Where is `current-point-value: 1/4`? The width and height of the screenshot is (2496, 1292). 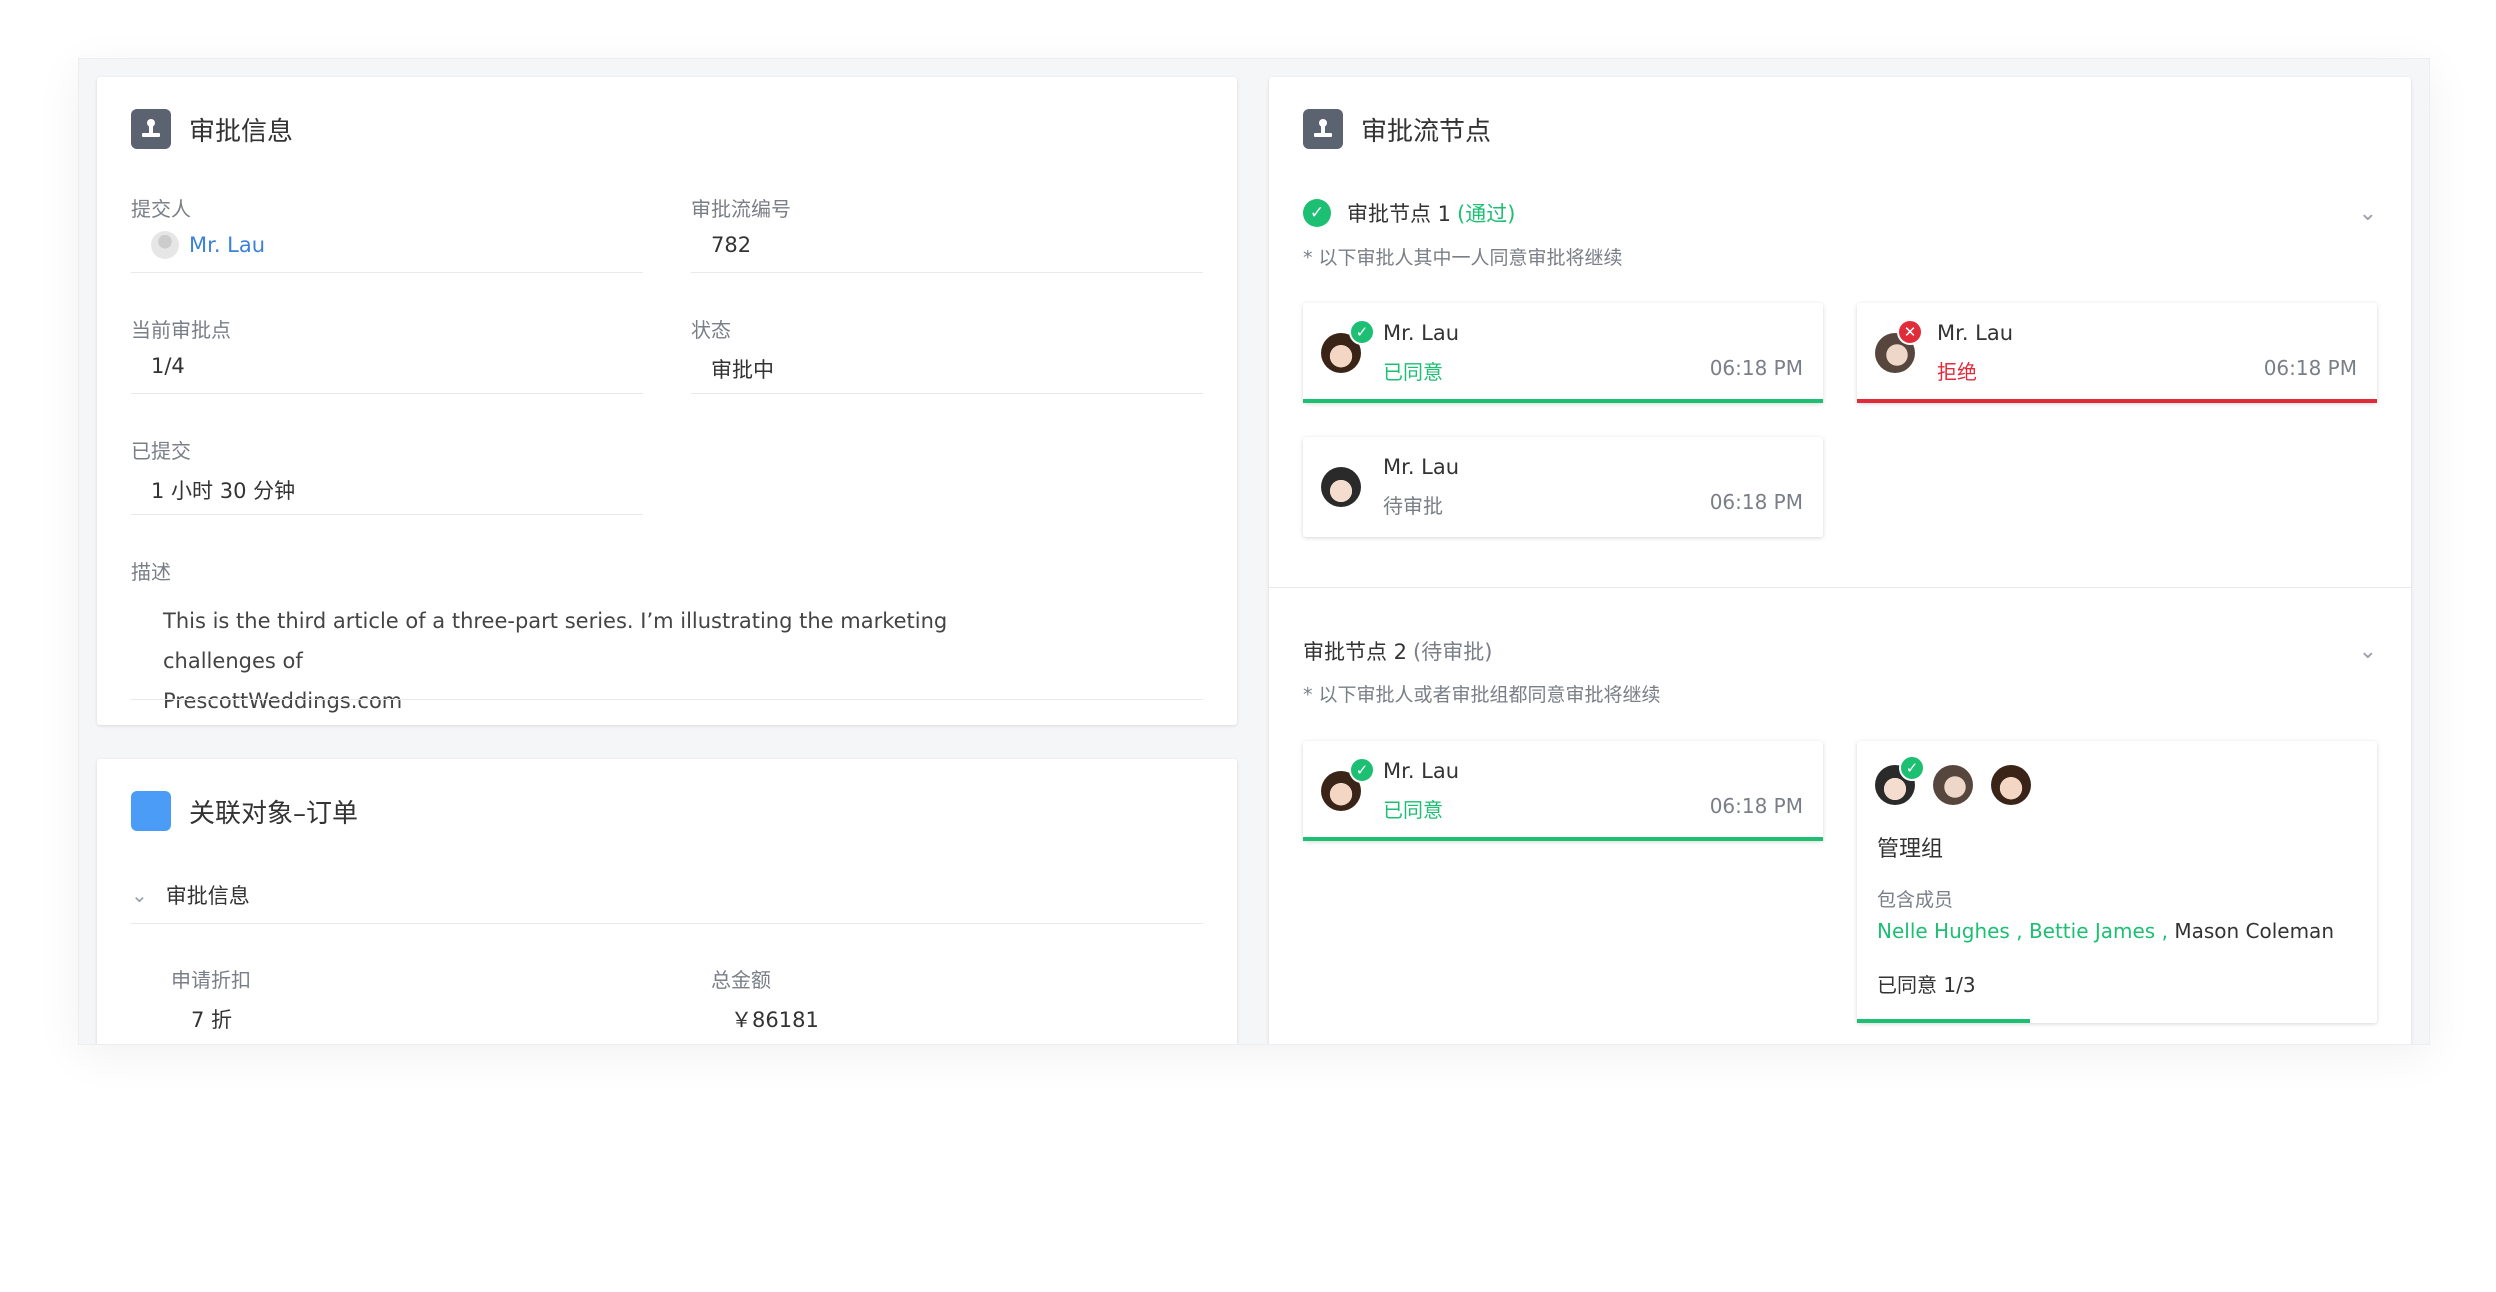
current-point-value: 1/4 is located at coordinates (387, 374).